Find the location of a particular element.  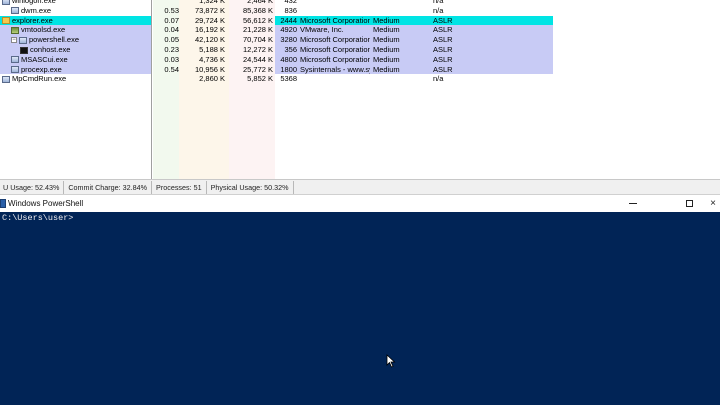

process-row-name: MpCmdRun.exe is located at coordinates (75, 79).